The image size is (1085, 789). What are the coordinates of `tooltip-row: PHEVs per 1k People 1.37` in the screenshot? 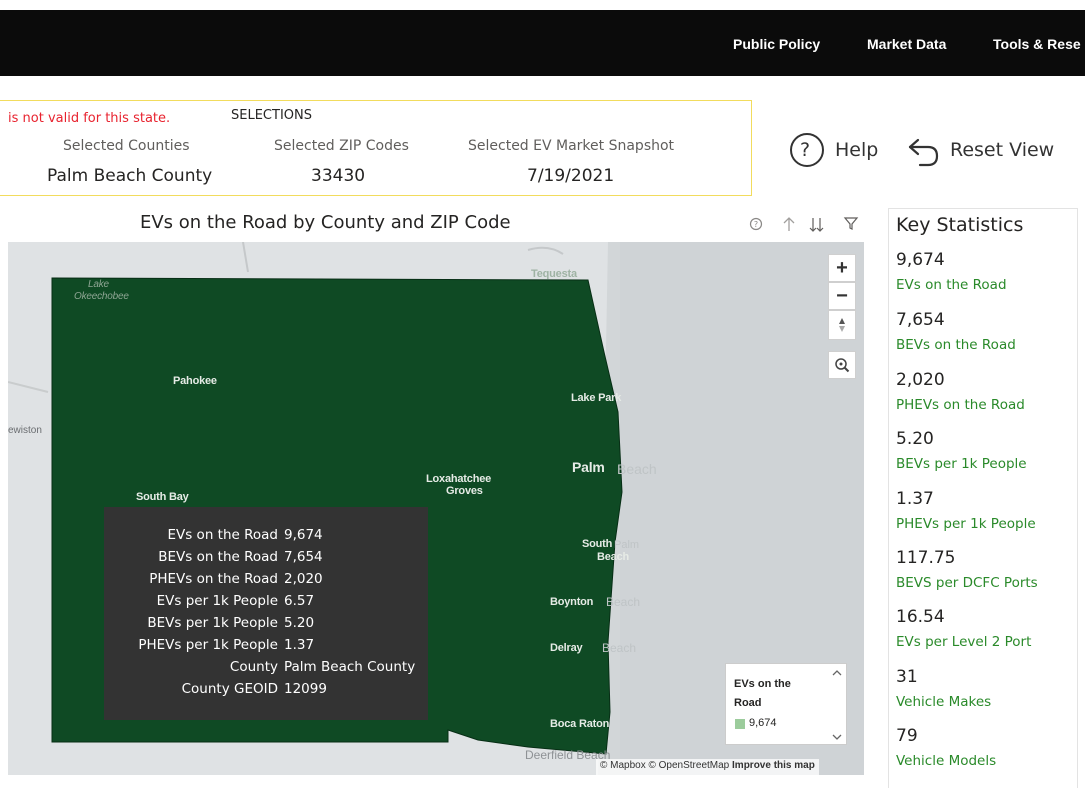 It's located at (266, 648).